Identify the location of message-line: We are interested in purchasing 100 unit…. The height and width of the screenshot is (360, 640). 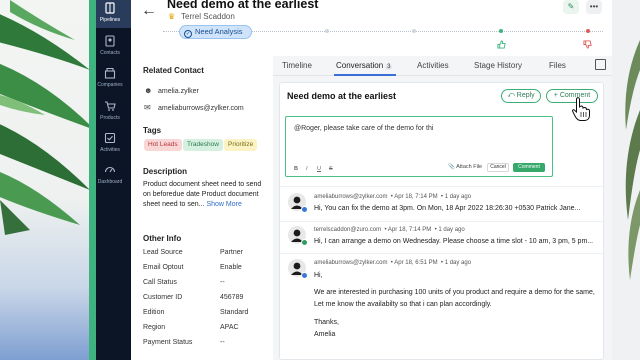
(454, 292).